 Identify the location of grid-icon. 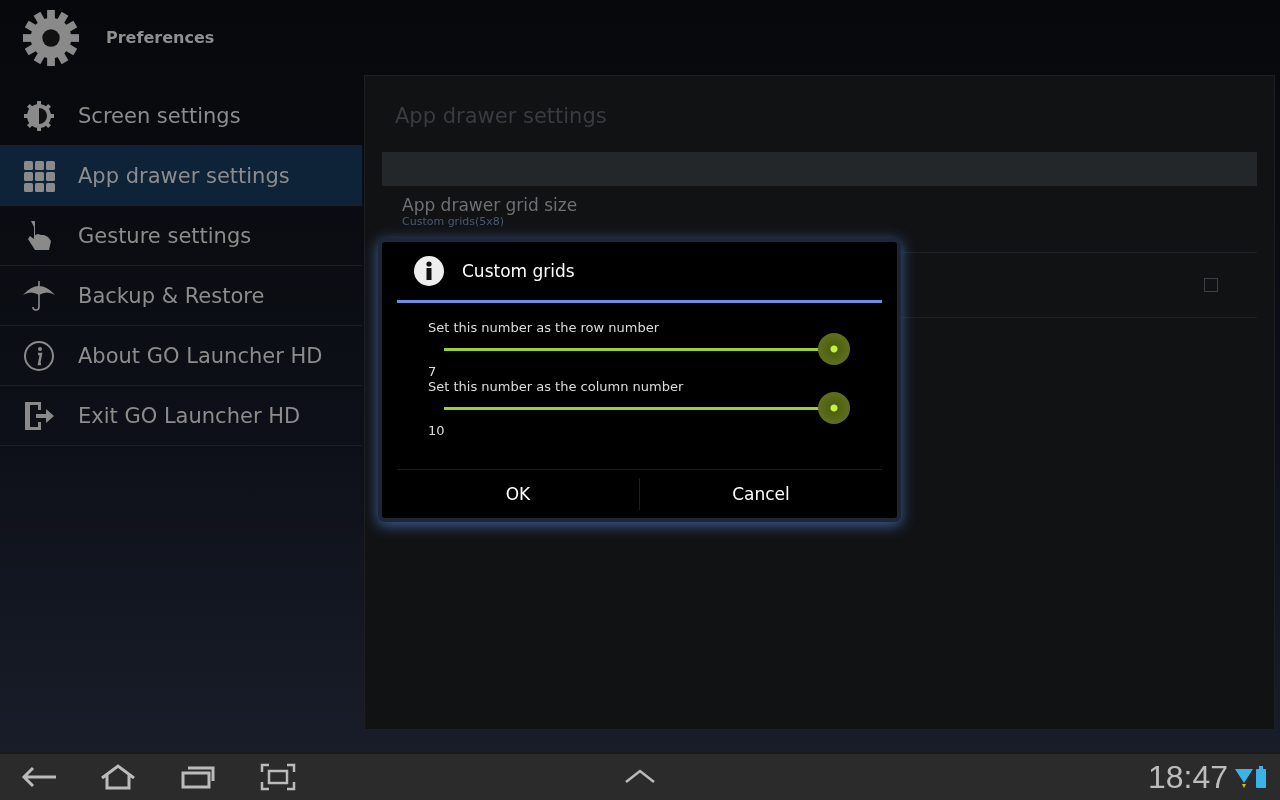
(39, 175).